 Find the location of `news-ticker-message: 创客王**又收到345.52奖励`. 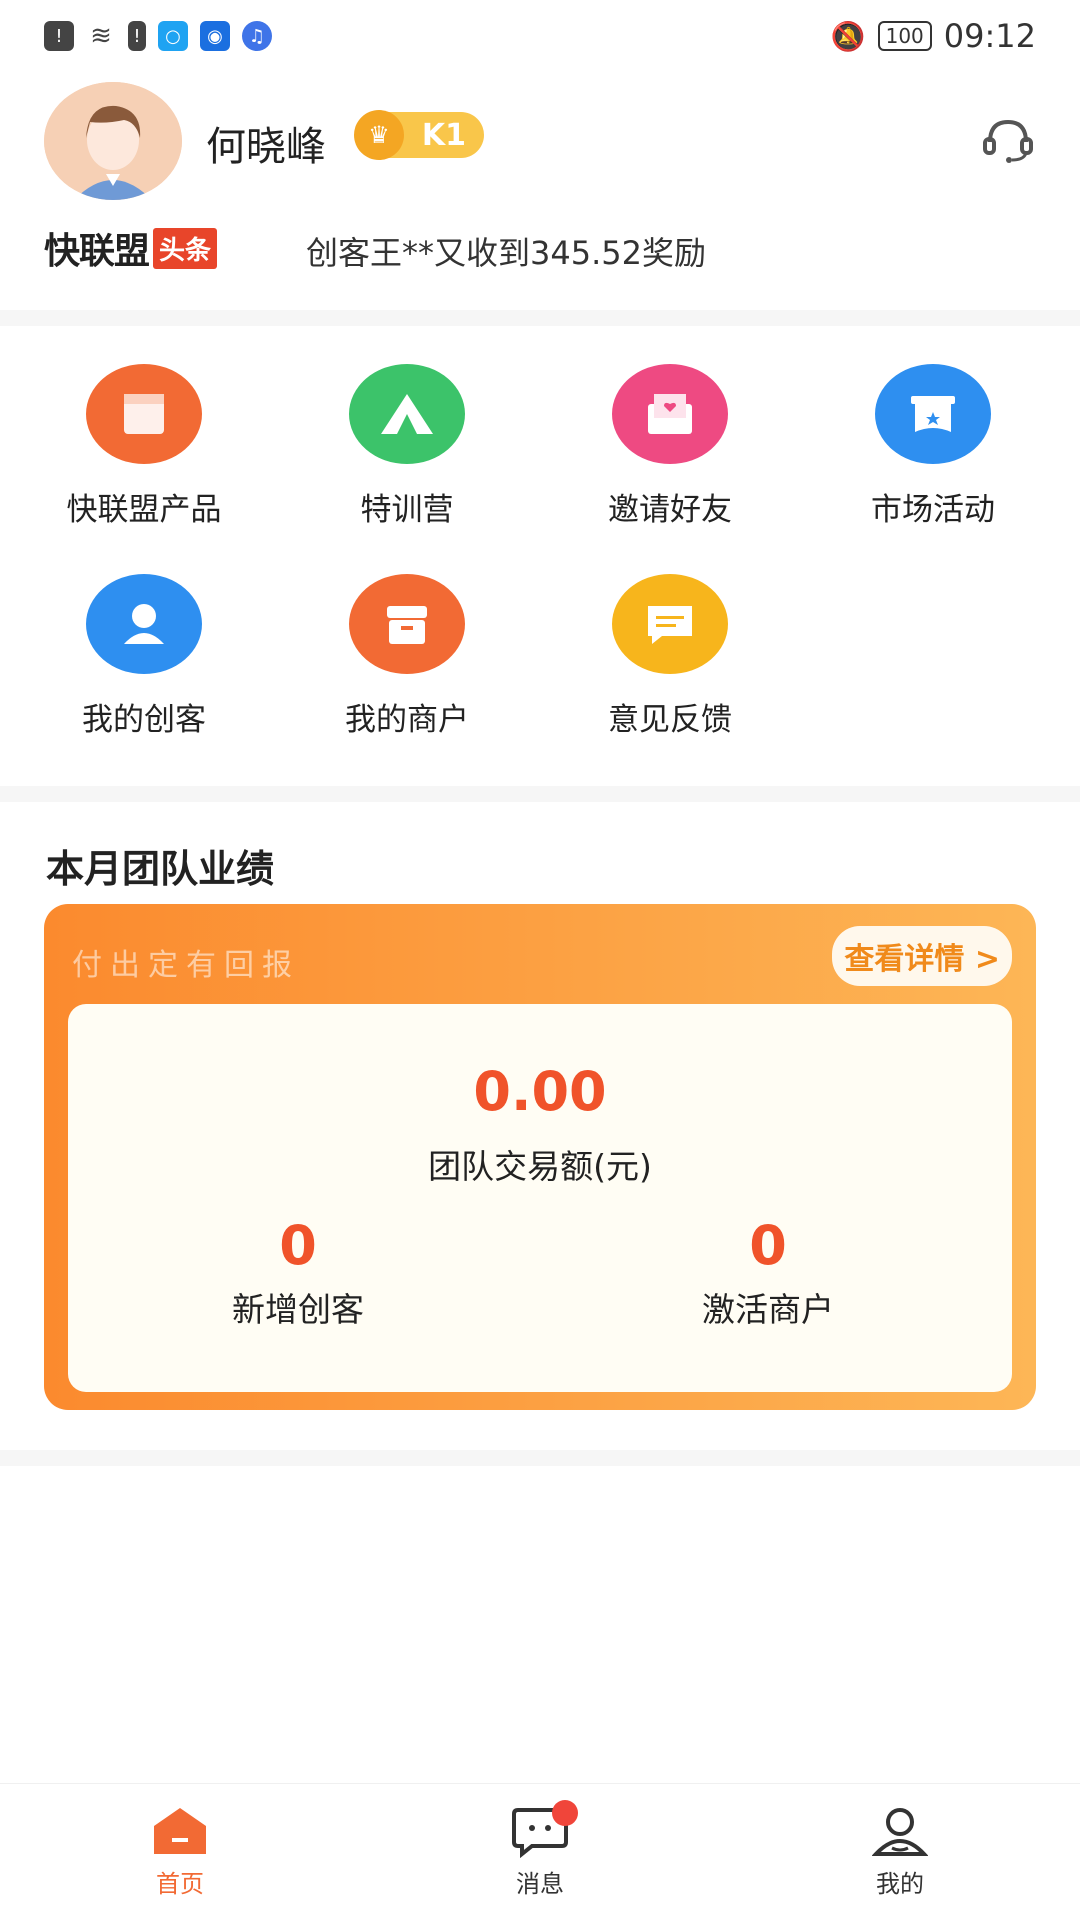

news-ticker-message: 创客王**又收到345.52奖励 is located at coordinates (506, 251).